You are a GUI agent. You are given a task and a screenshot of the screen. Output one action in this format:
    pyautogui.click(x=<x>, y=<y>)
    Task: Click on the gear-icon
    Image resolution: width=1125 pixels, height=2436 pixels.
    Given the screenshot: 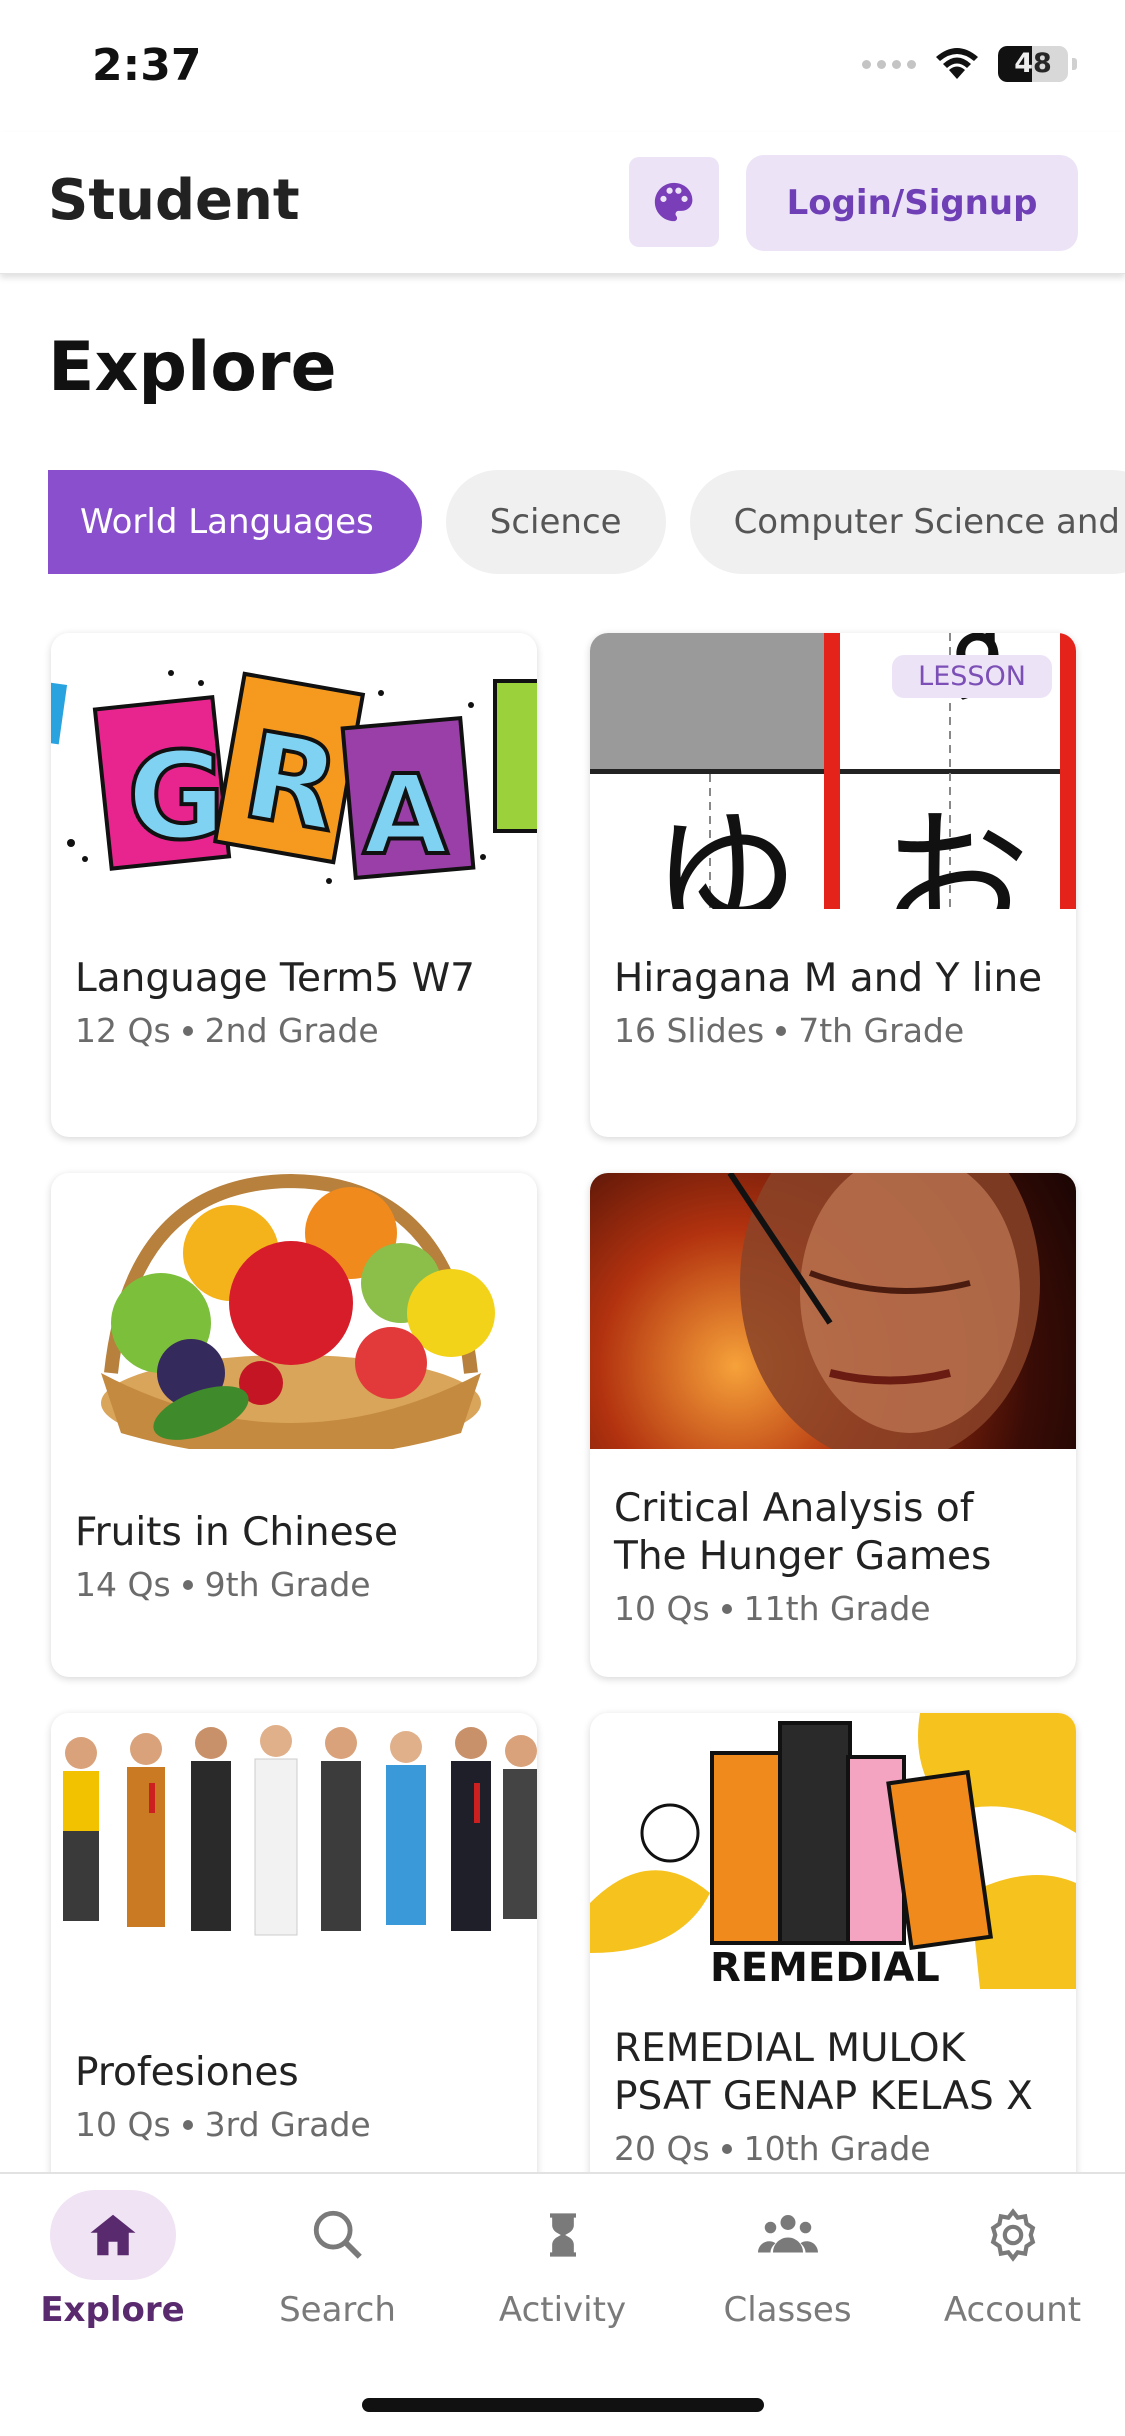 What is the action you would take?
    pyautogui.click(x=1013, y=2235)
    